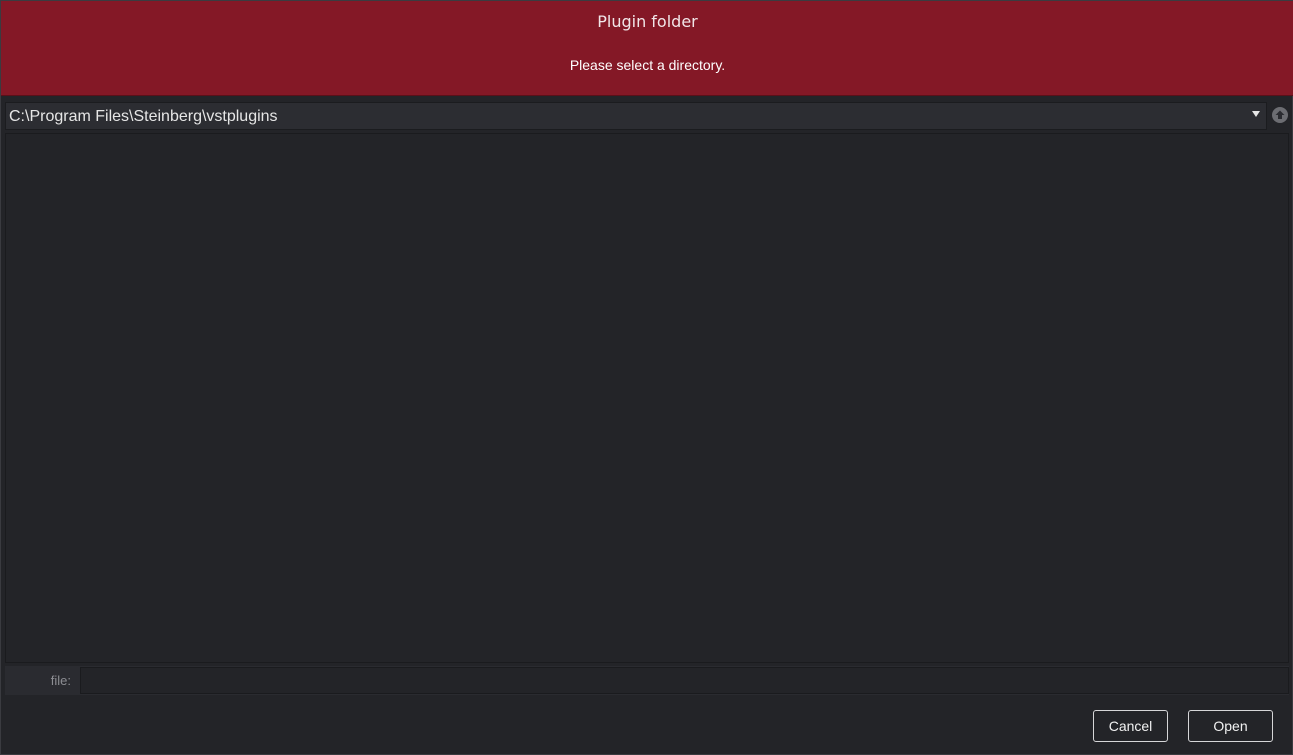 Image resolution: width=1293 pixels, height=755 pixels. I want to click on open-button: Open, so click(1230, 726).